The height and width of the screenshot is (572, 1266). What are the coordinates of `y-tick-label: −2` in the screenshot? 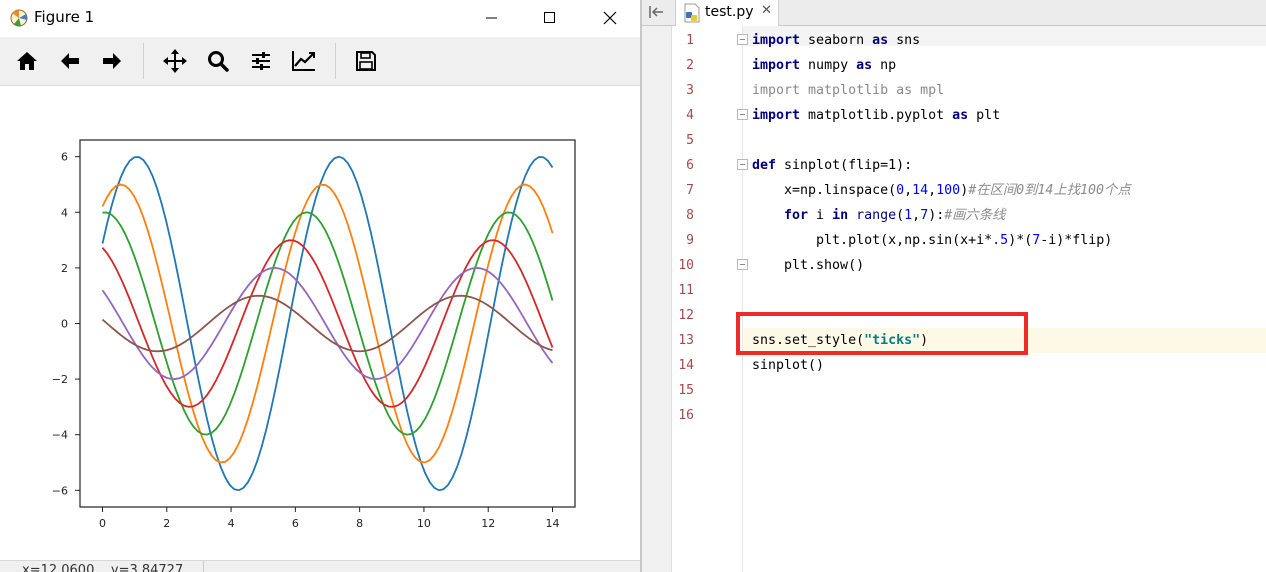 It's located at (60, 379).